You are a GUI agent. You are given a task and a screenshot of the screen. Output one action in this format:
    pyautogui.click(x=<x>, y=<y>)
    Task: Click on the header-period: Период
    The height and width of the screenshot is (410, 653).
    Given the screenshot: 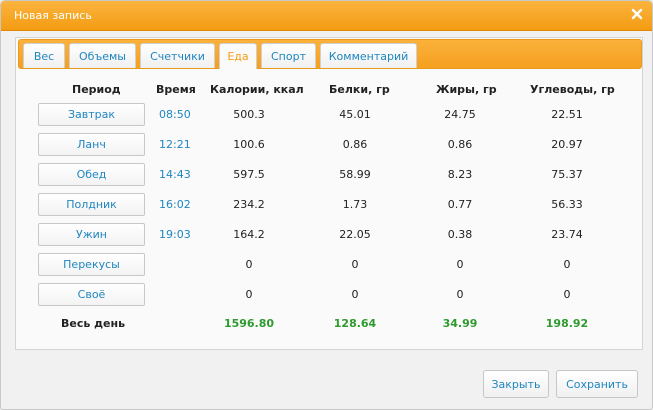 What is the action you would take?
    pyautogui.click(x=96, y=89)
    